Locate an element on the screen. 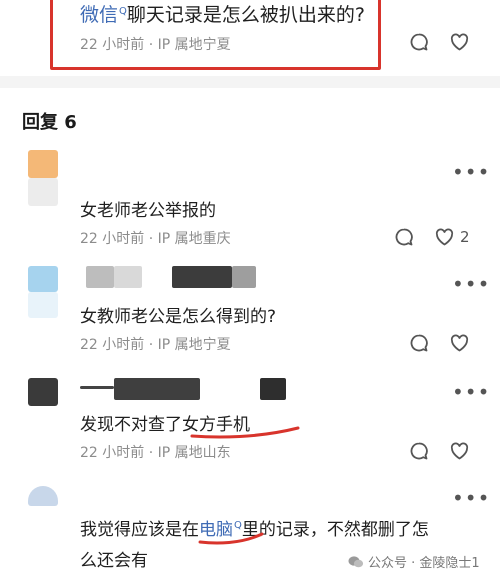  reply-meta: 22 小时前 · IP 属地重庆 is located at coordinates (155, 238).